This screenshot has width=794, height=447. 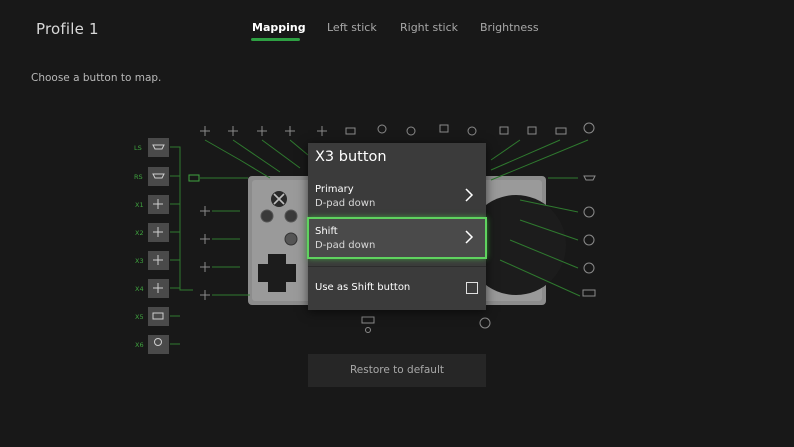 I want to click on shift-mapping-option: Shift D-pad down, so click(x=397, y=238).